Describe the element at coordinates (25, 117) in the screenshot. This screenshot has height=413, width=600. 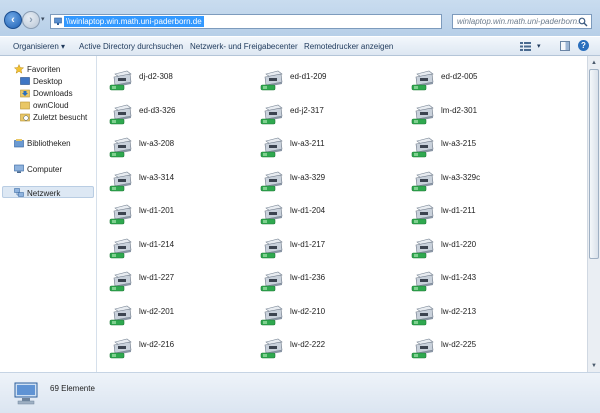
I see `recent-places-icon` at that location.